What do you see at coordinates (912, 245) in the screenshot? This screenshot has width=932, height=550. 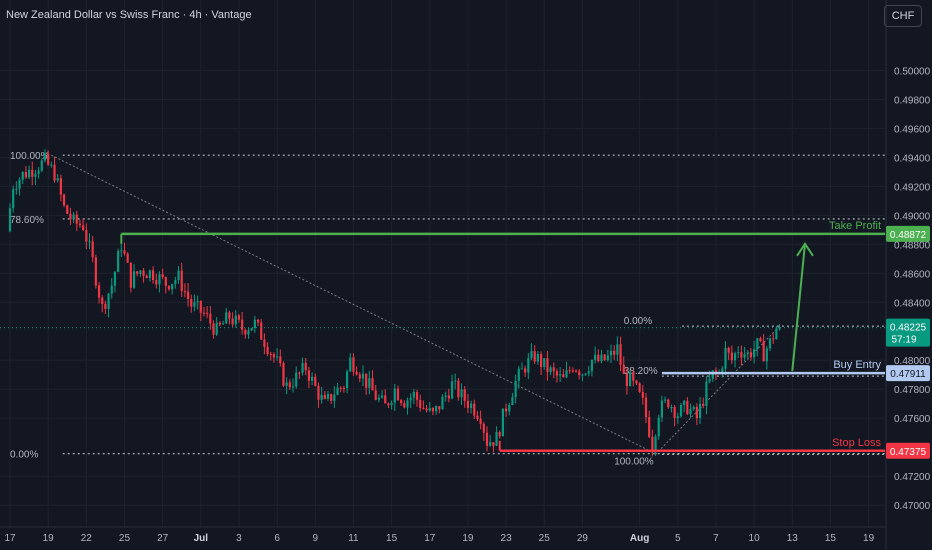 I see `y-tick-label: 0.48800` at bounding box center [912, 245].